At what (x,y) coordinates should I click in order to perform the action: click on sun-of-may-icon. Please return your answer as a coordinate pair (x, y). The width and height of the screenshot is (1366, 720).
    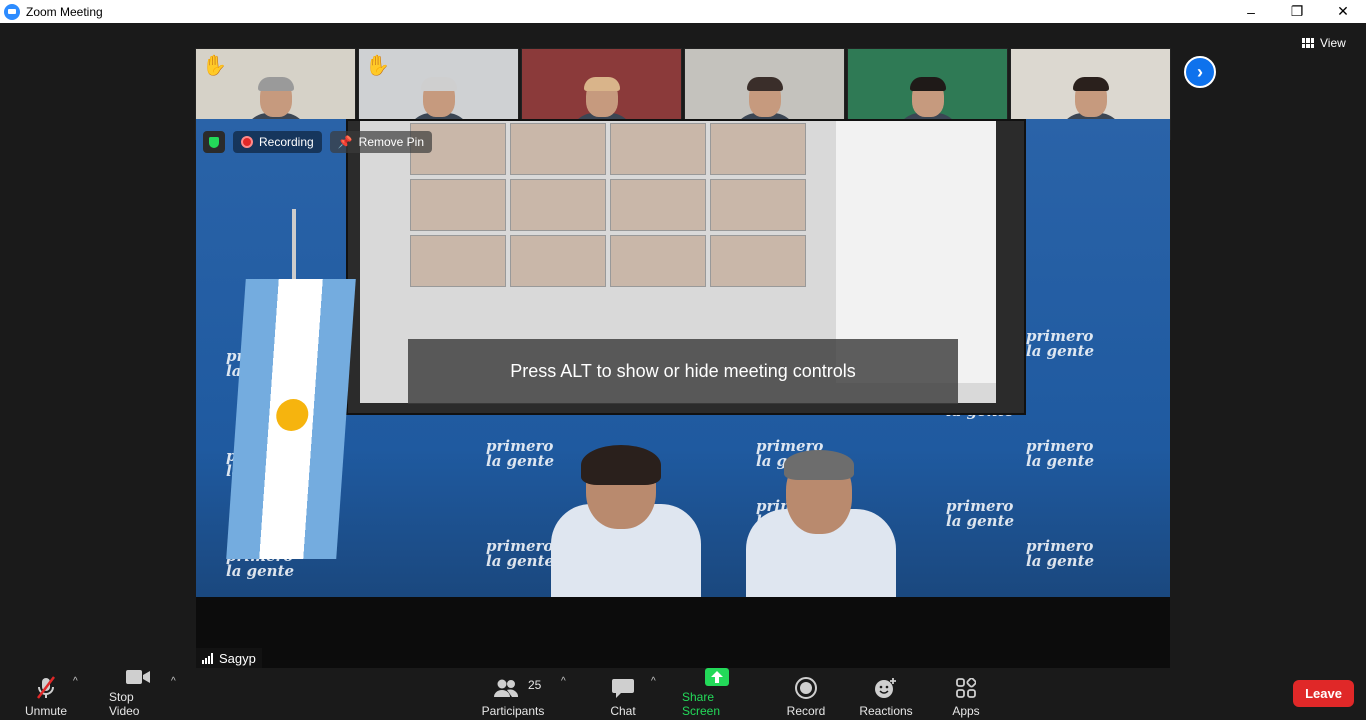
    Looking at the image, I should click on (292, 415).